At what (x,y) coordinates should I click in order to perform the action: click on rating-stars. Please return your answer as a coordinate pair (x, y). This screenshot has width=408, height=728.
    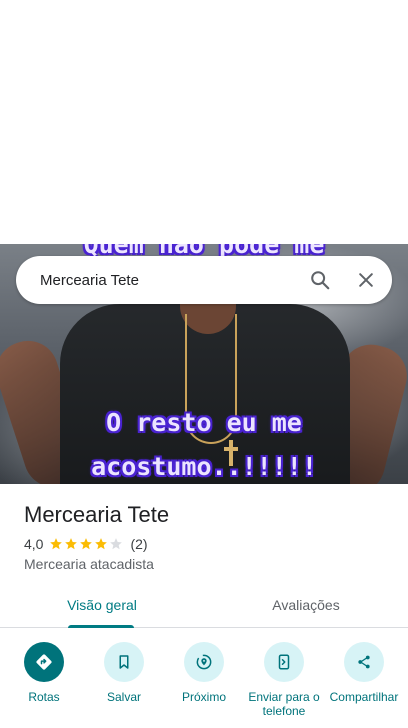
    Looking at the image, I should click on (86, 544).